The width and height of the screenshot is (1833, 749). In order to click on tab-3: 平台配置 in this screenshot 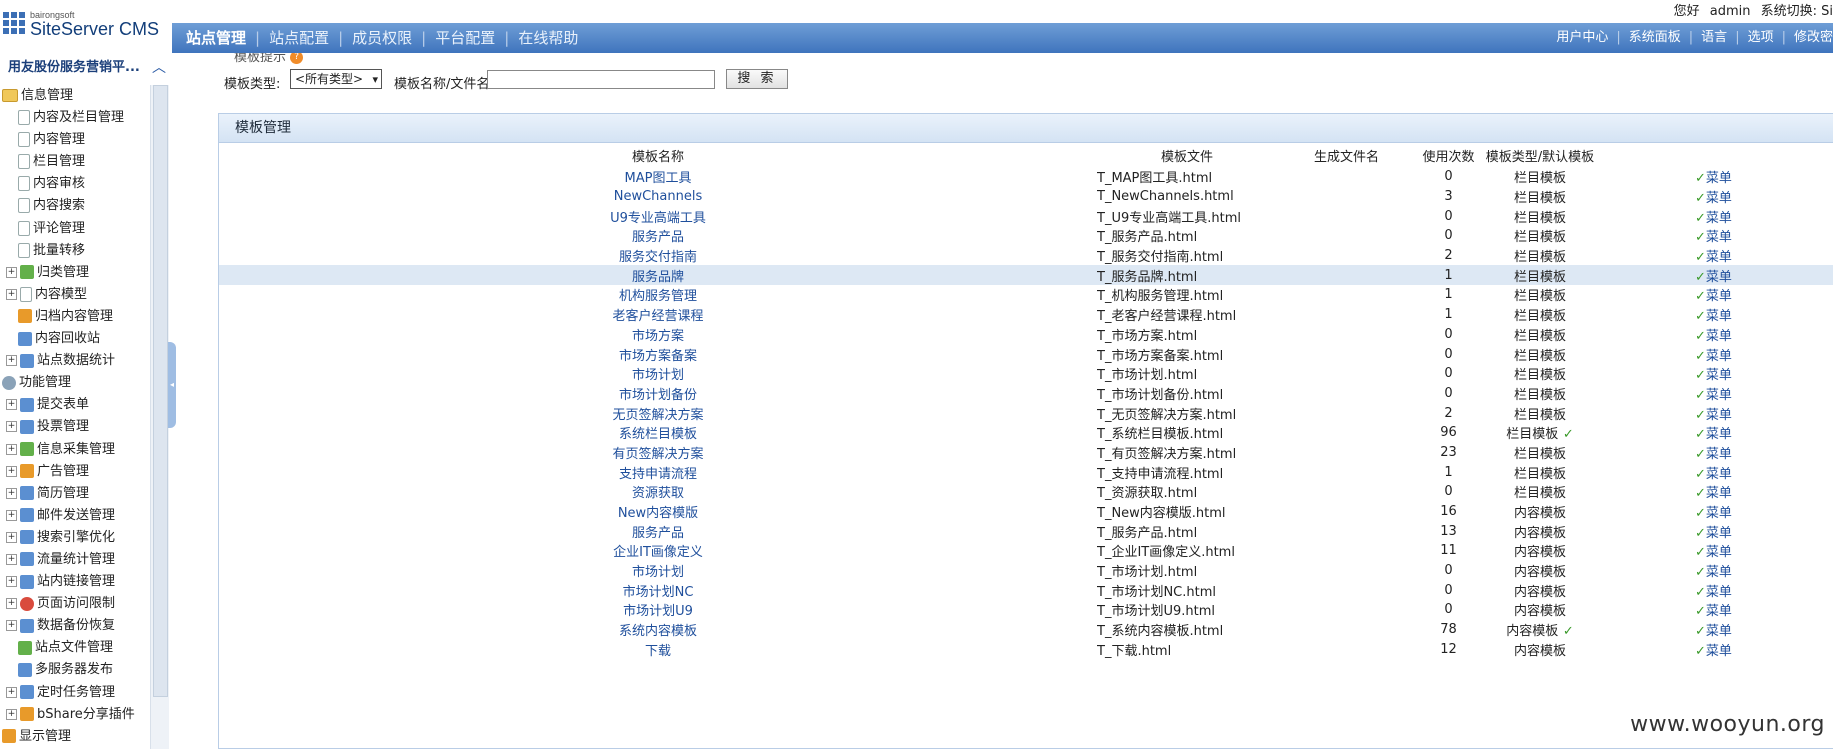, I will do `click(465, 38)`.